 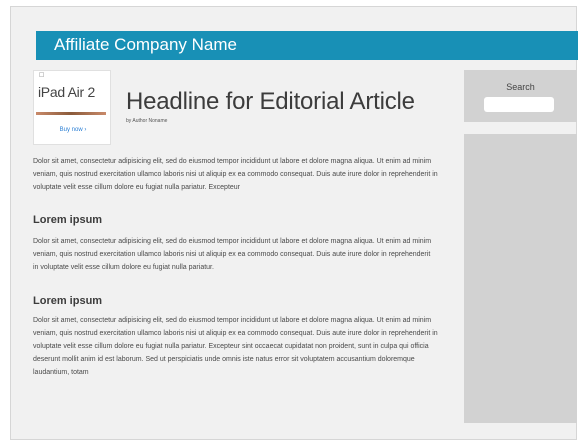 I want to click on sidebar-search-box: Search, so click(x=520, y=96).